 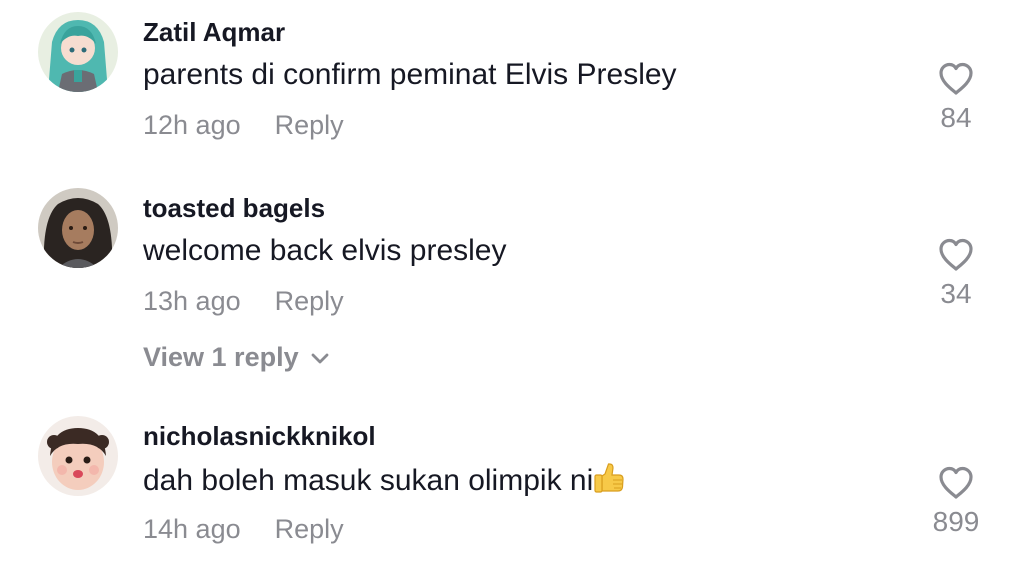 I want to click on like-button: 899, so click(x=956, y=502).